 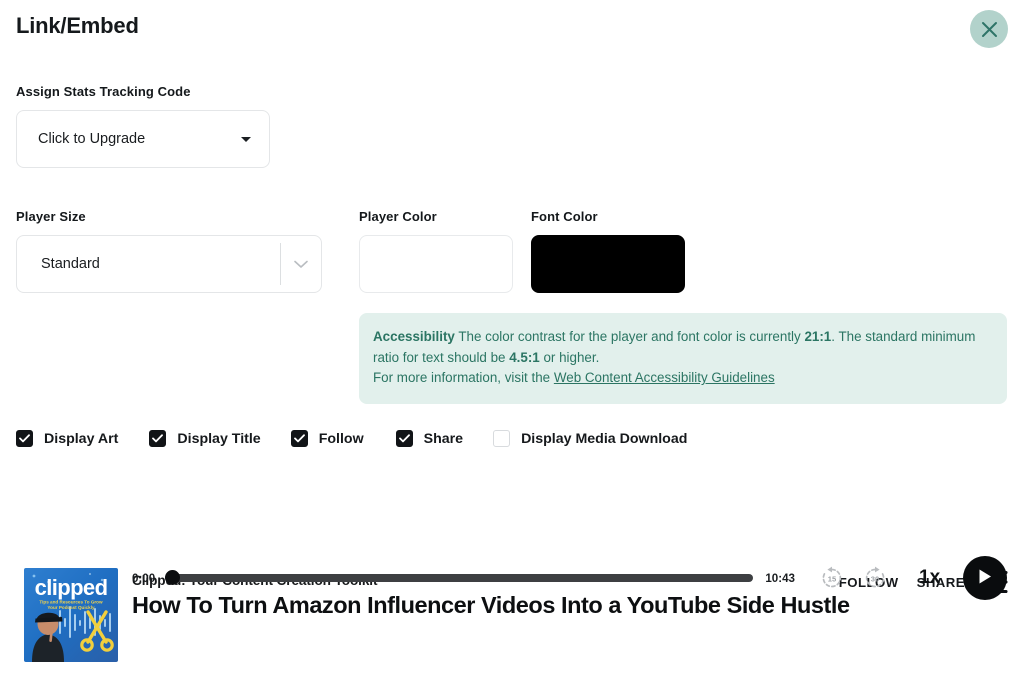 What do you see at coordinates (71, 607) in the screenshot?
I see `svg-text: Your Podcast Quickly` at bounding box center [71, 607].